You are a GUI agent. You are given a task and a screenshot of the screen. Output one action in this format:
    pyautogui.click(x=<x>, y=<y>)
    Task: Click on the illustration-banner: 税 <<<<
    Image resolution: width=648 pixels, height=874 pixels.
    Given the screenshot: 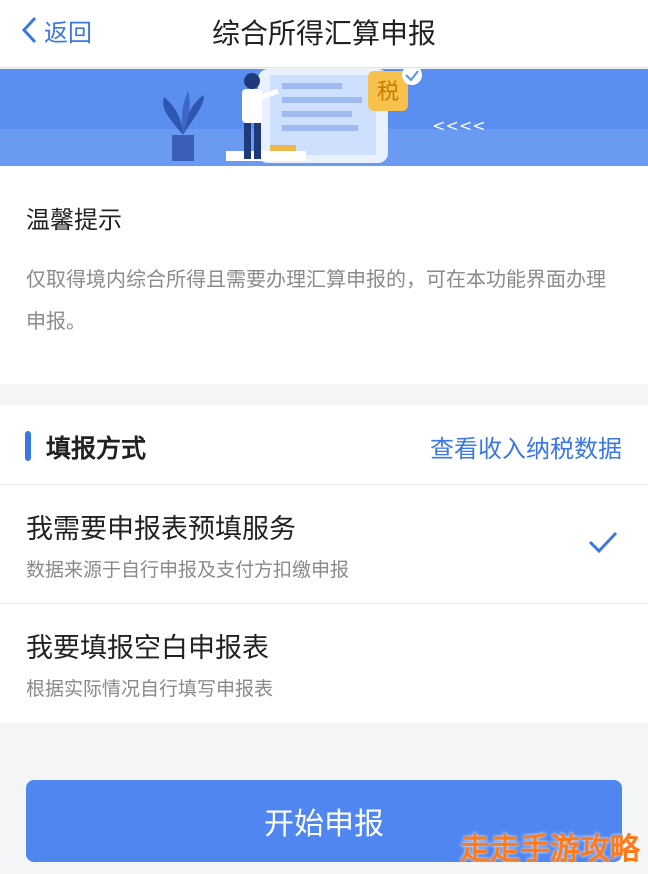 What is the action you would take?
    pyautogui.click(x=324, y=117)
    